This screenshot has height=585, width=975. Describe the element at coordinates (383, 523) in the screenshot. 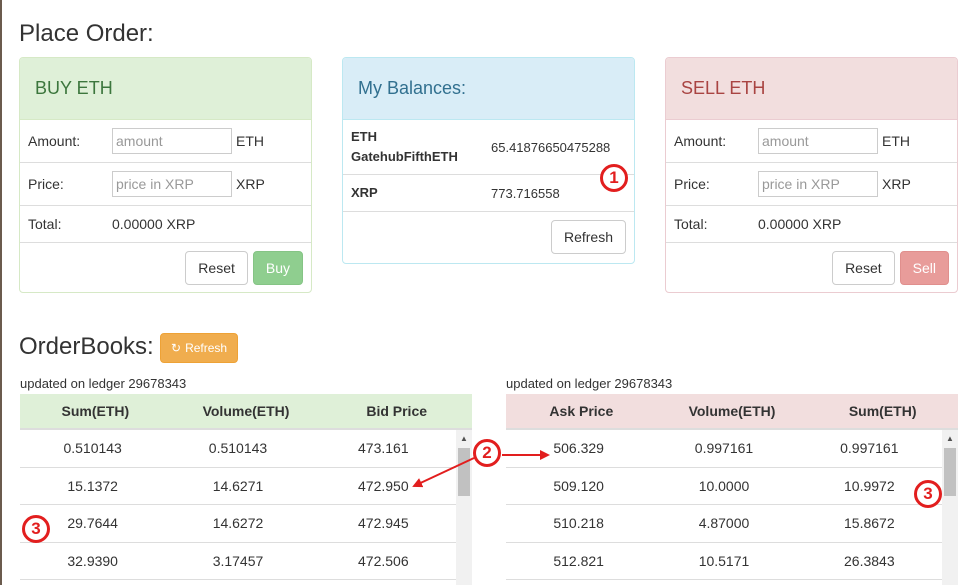

I see `bid-price: 472.945` at that location.